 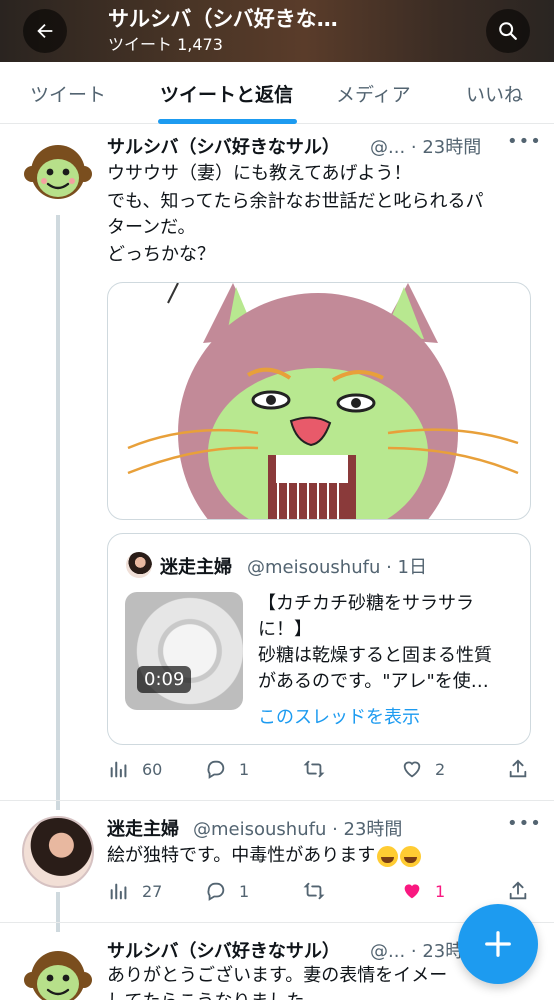 What do you see at coordinates (227, 121) in the screenshot?
I see `active-tab-indicator` at bounding box center [227, 121].